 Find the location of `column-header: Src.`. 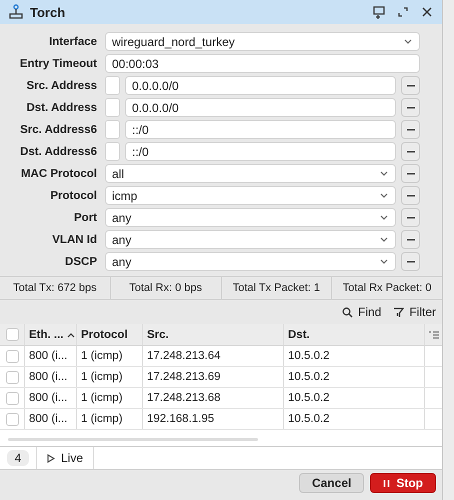

column-header: Src. is located at coordinates (213, 334).